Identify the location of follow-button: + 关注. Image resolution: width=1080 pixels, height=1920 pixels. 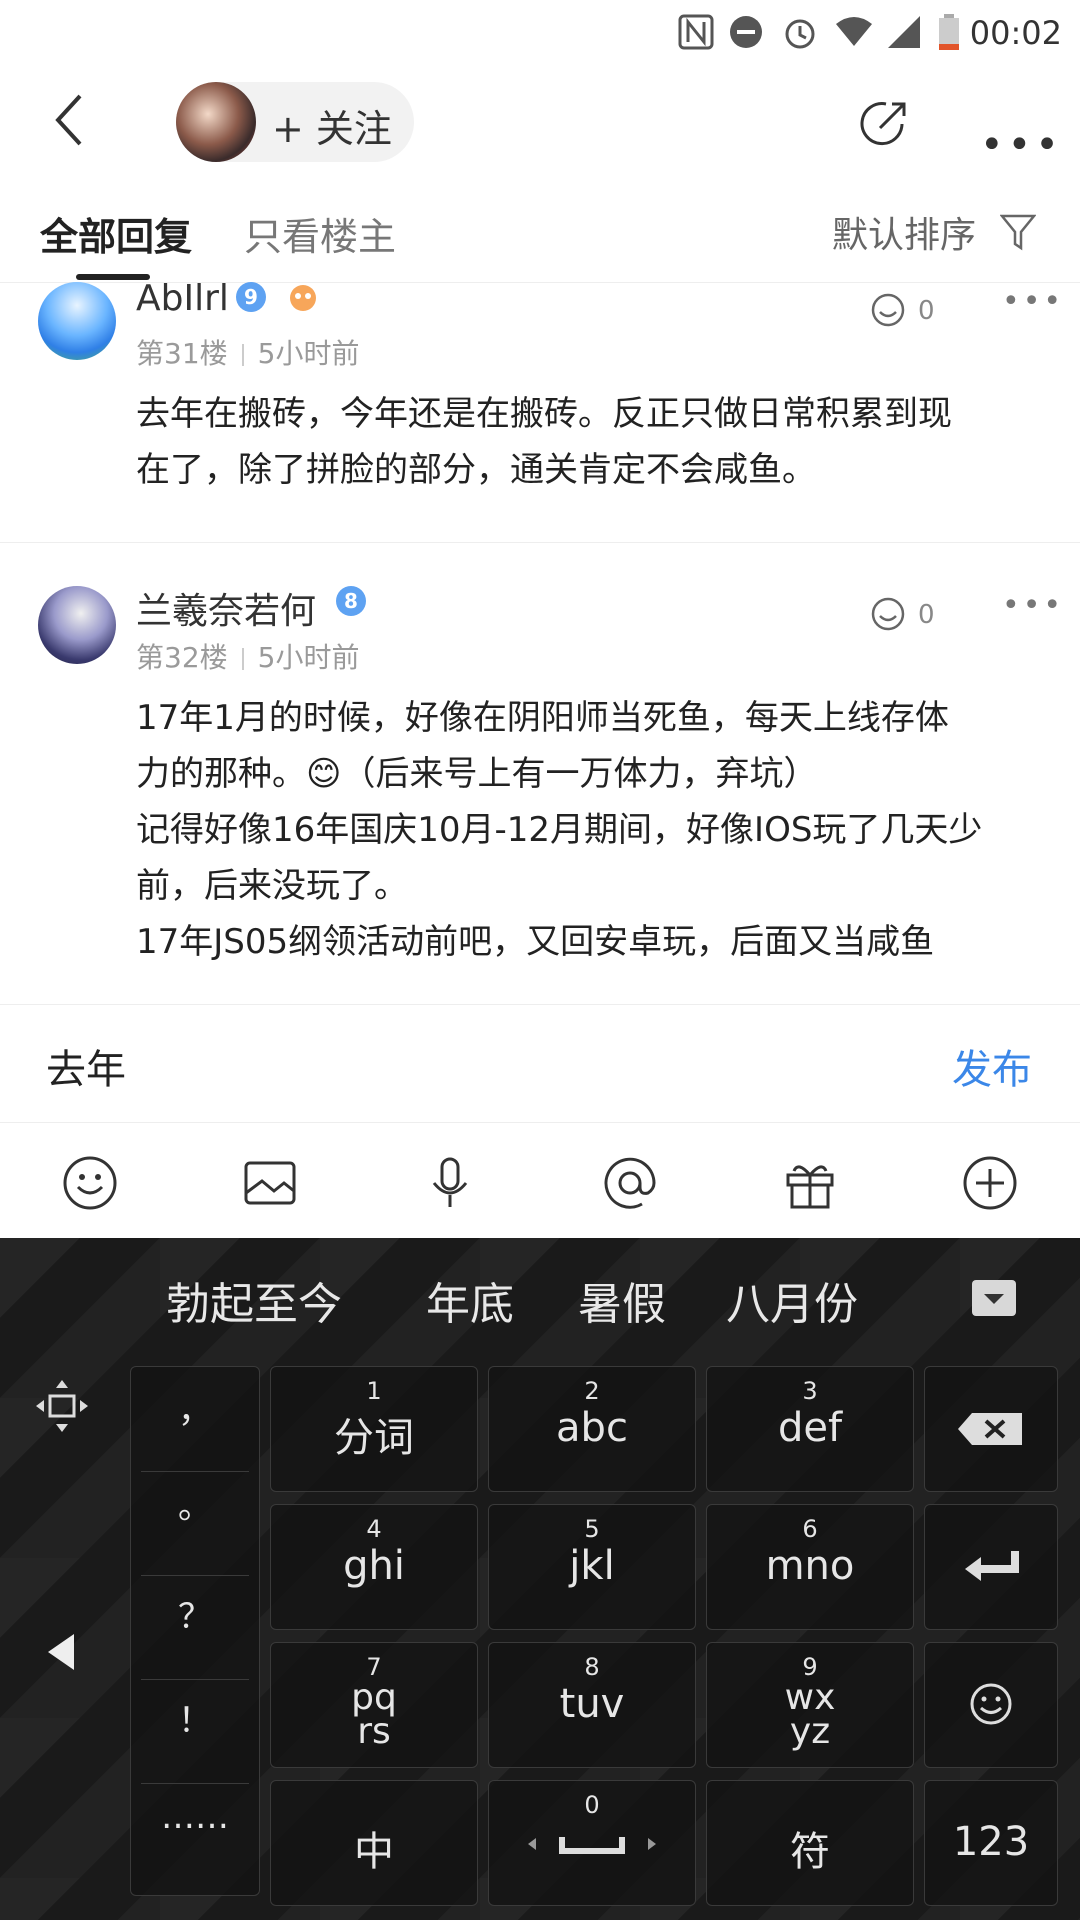
(332, 125).